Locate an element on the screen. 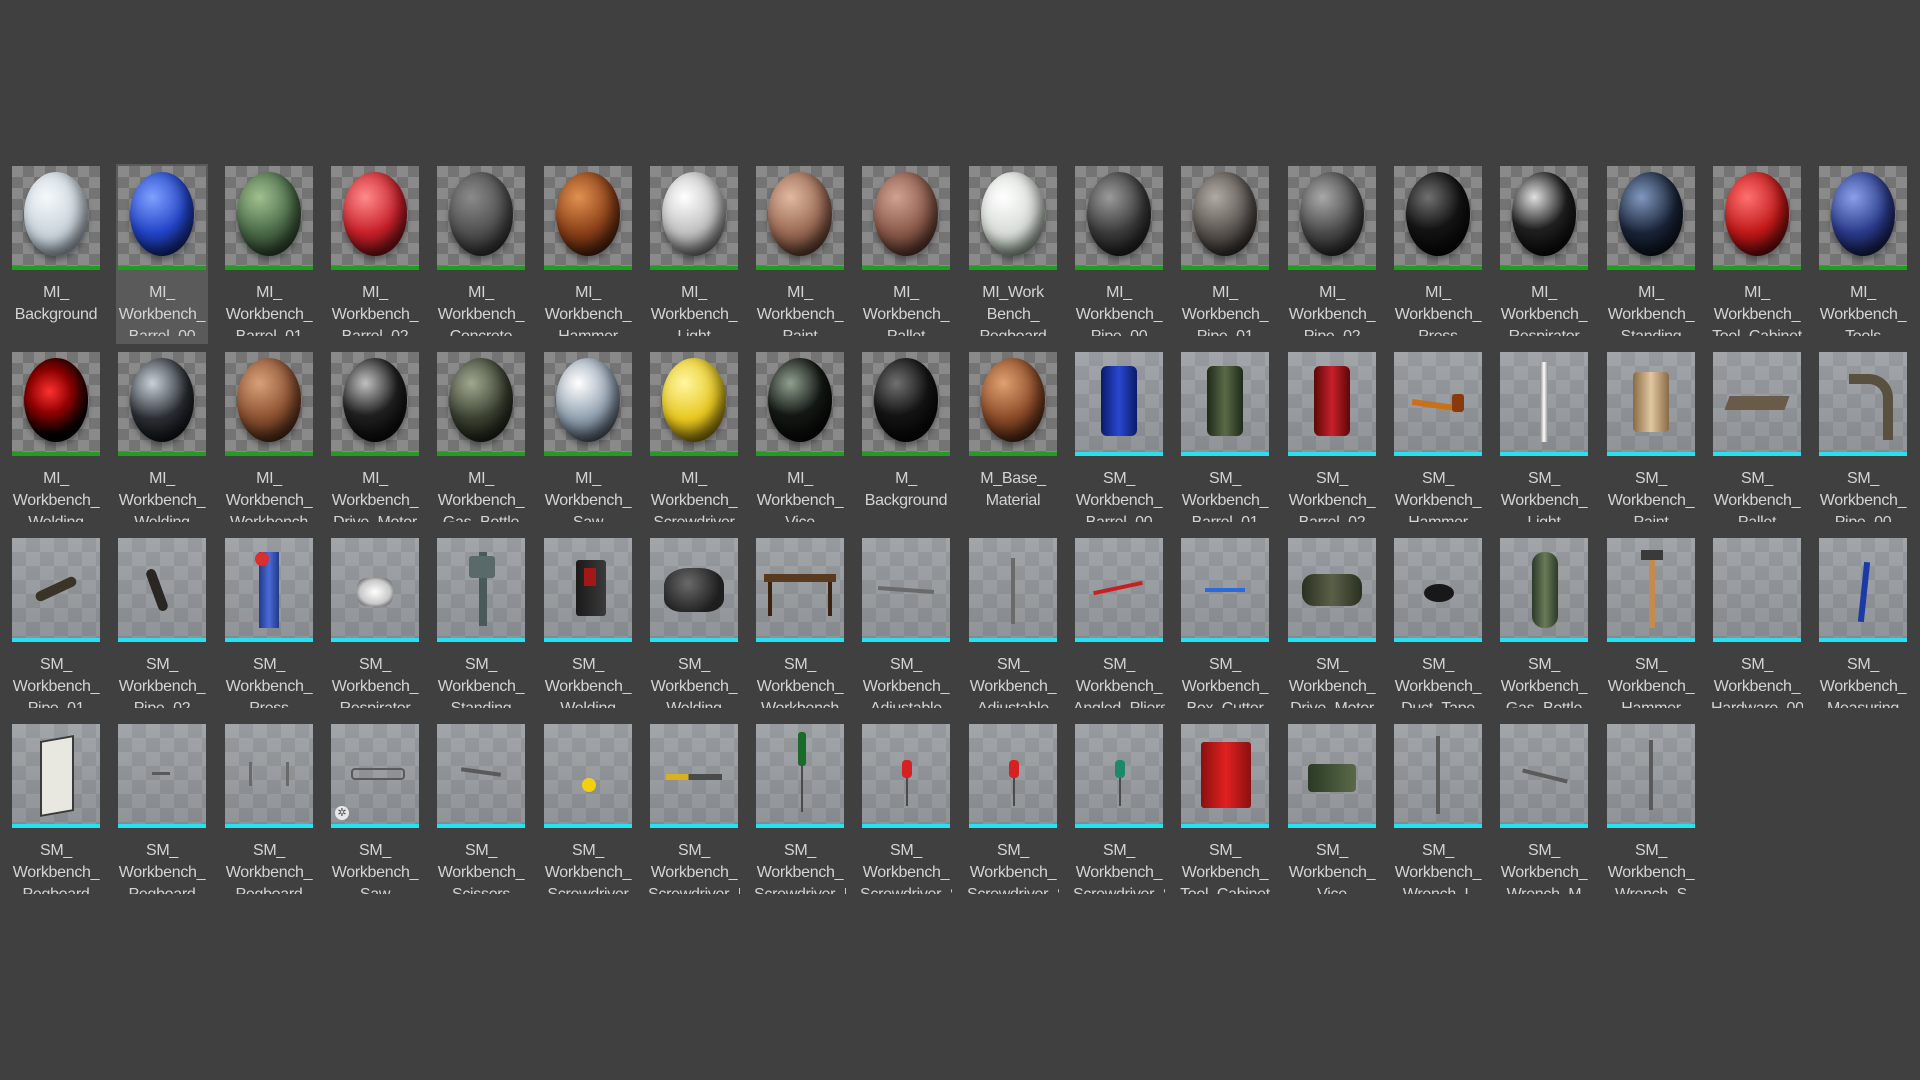 This screenshot has height=1080, width=1920. respirator-shape is located at coordinates (375, 592).